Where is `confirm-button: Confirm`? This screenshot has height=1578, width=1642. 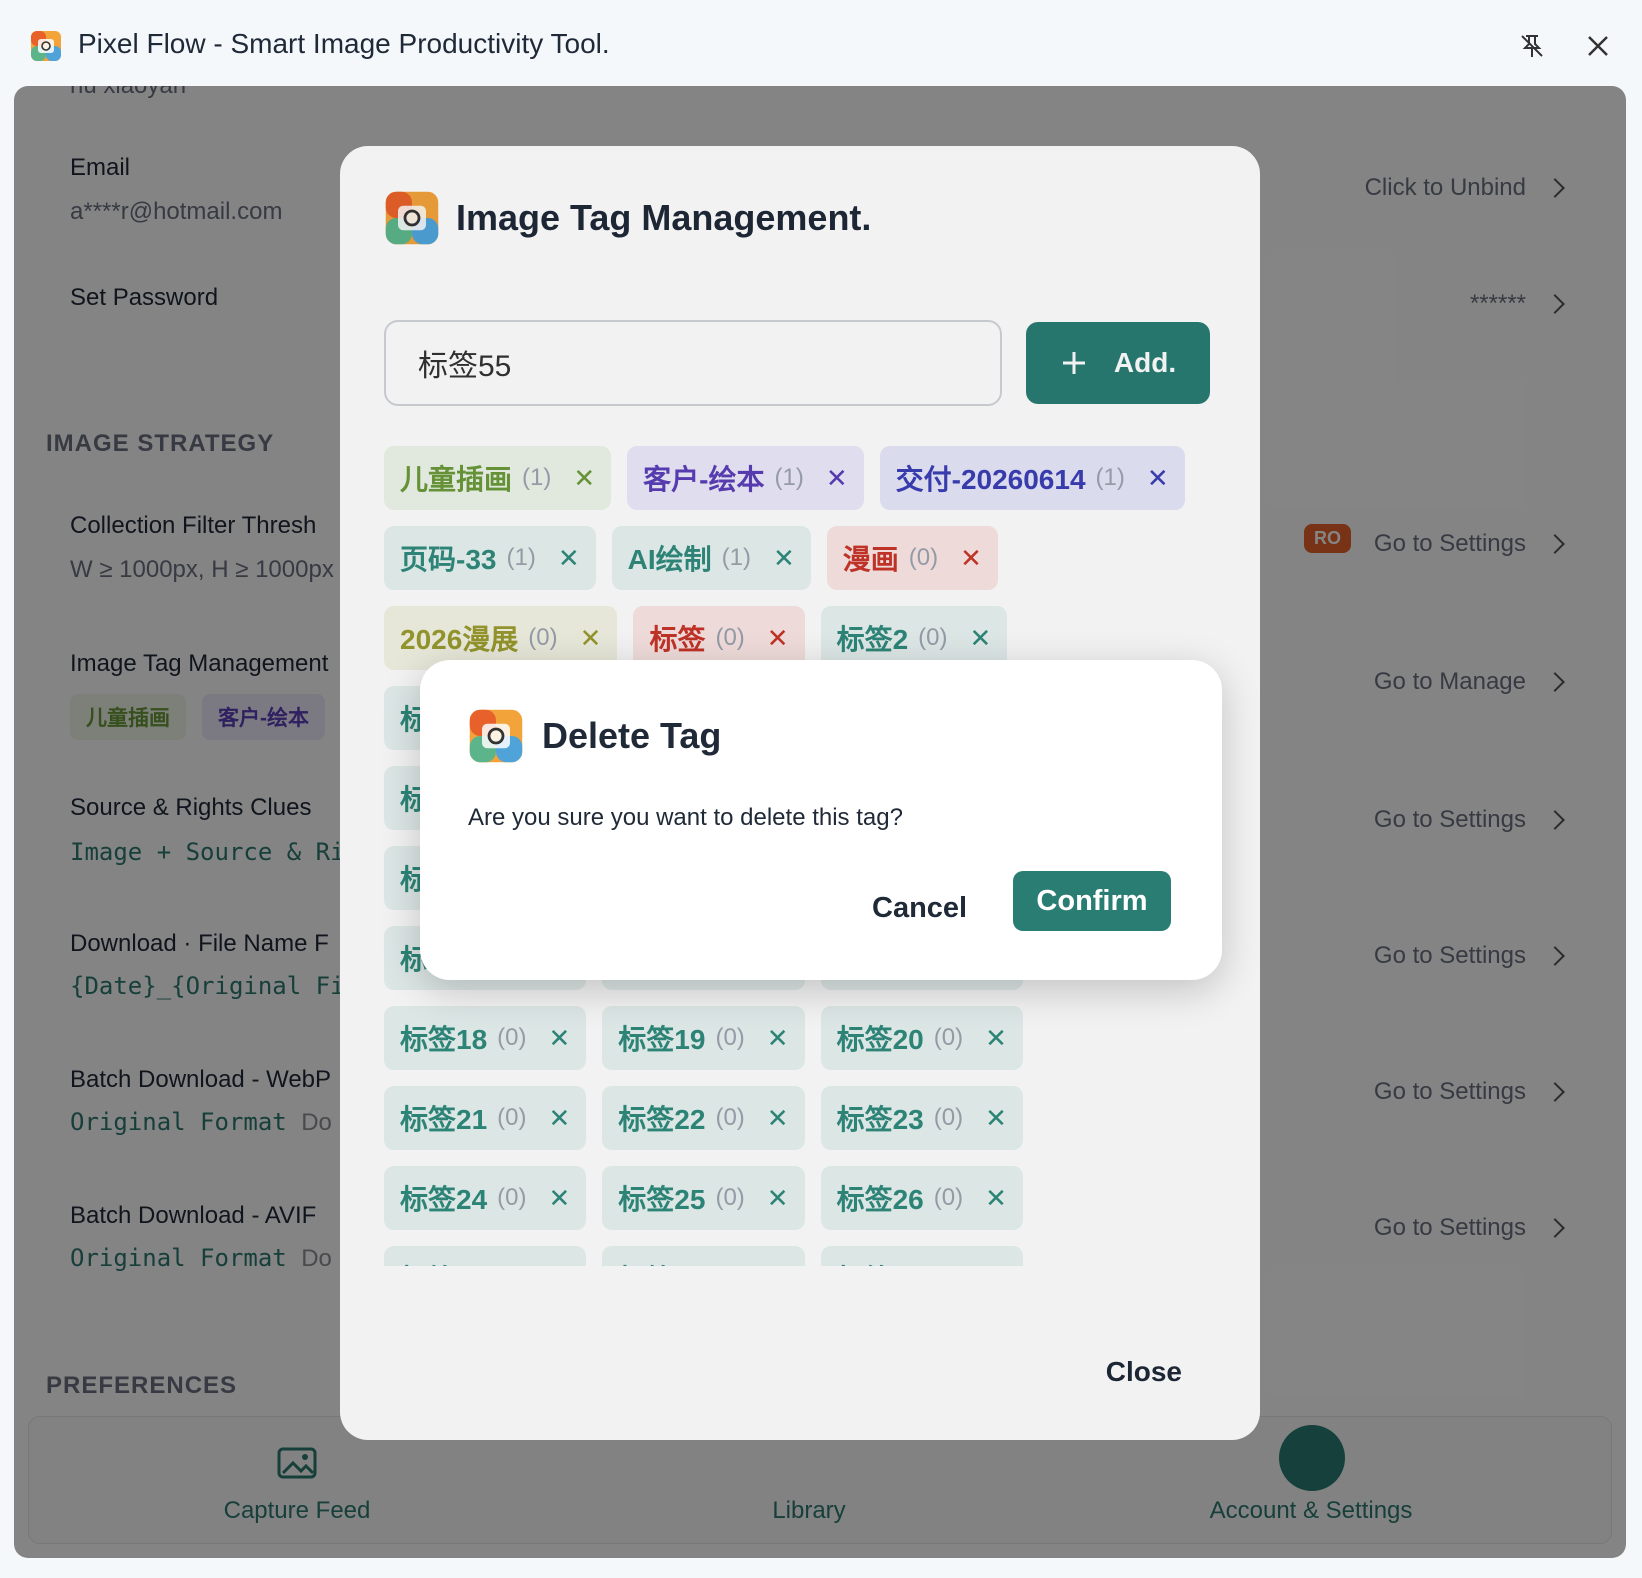
confirm-button: Confirm is located at coordinates (1092, 901).